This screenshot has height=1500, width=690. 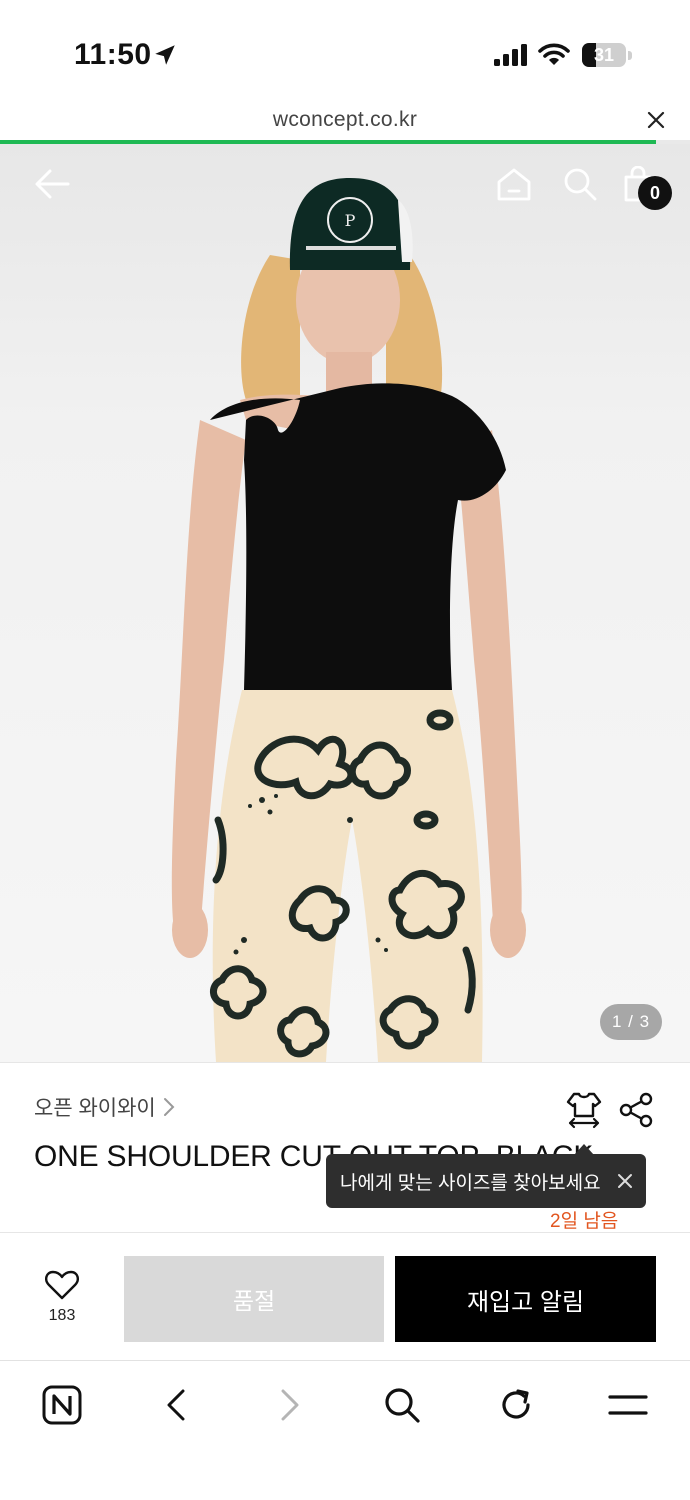 What do you see at coordinates (510, 55) in the screenshot?
I see `cellular-signal-icon` at bounding box center [510, 55].